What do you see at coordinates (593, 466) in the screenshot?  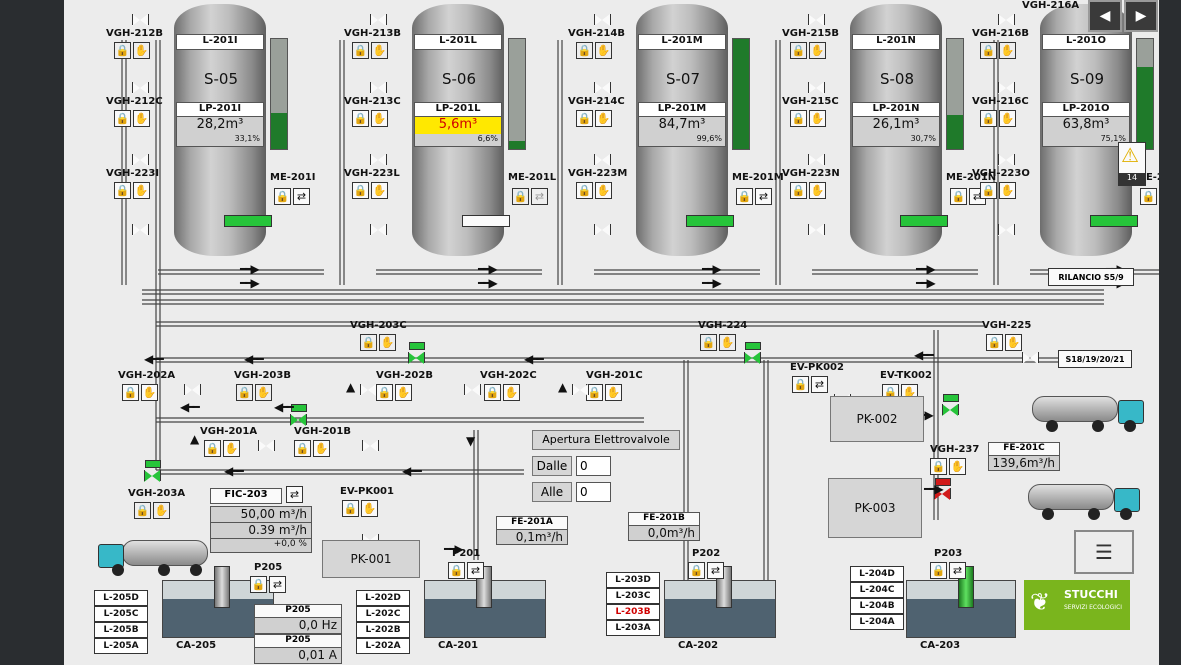 I see `dalle-input: 0` at bounding box center [593, 466].